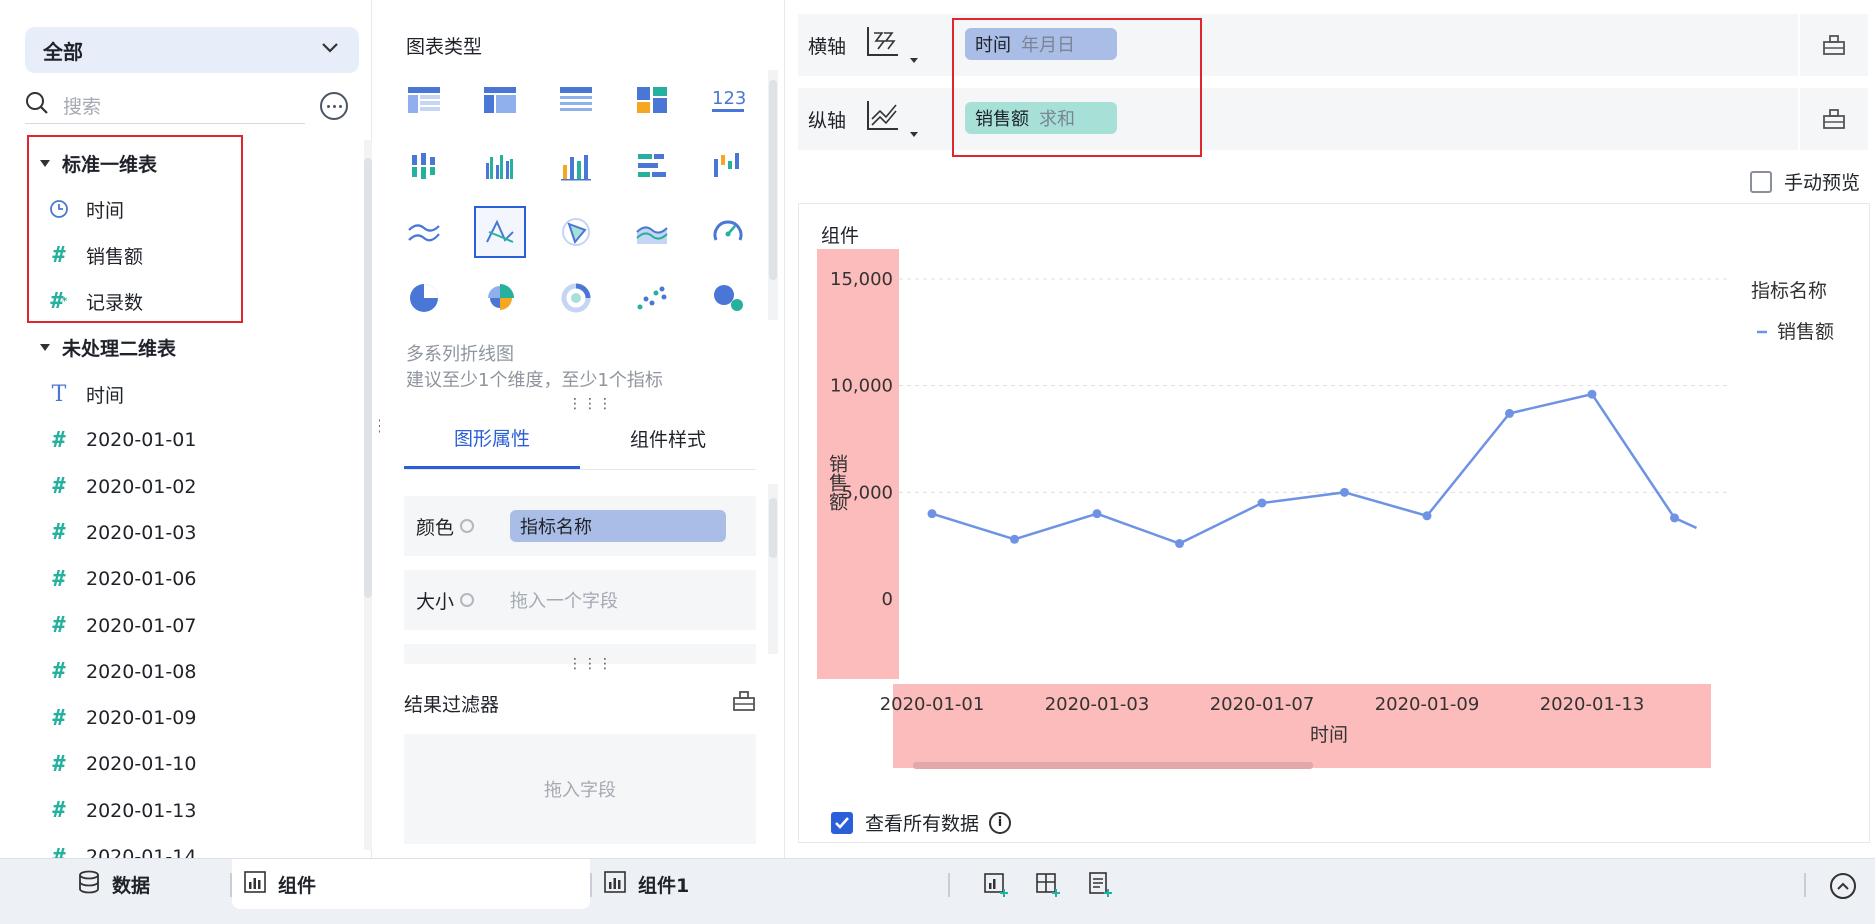 The height and width of the screenshot is (924, 1875). I want to click on multi-line-chart-icon, so click(424, 232).